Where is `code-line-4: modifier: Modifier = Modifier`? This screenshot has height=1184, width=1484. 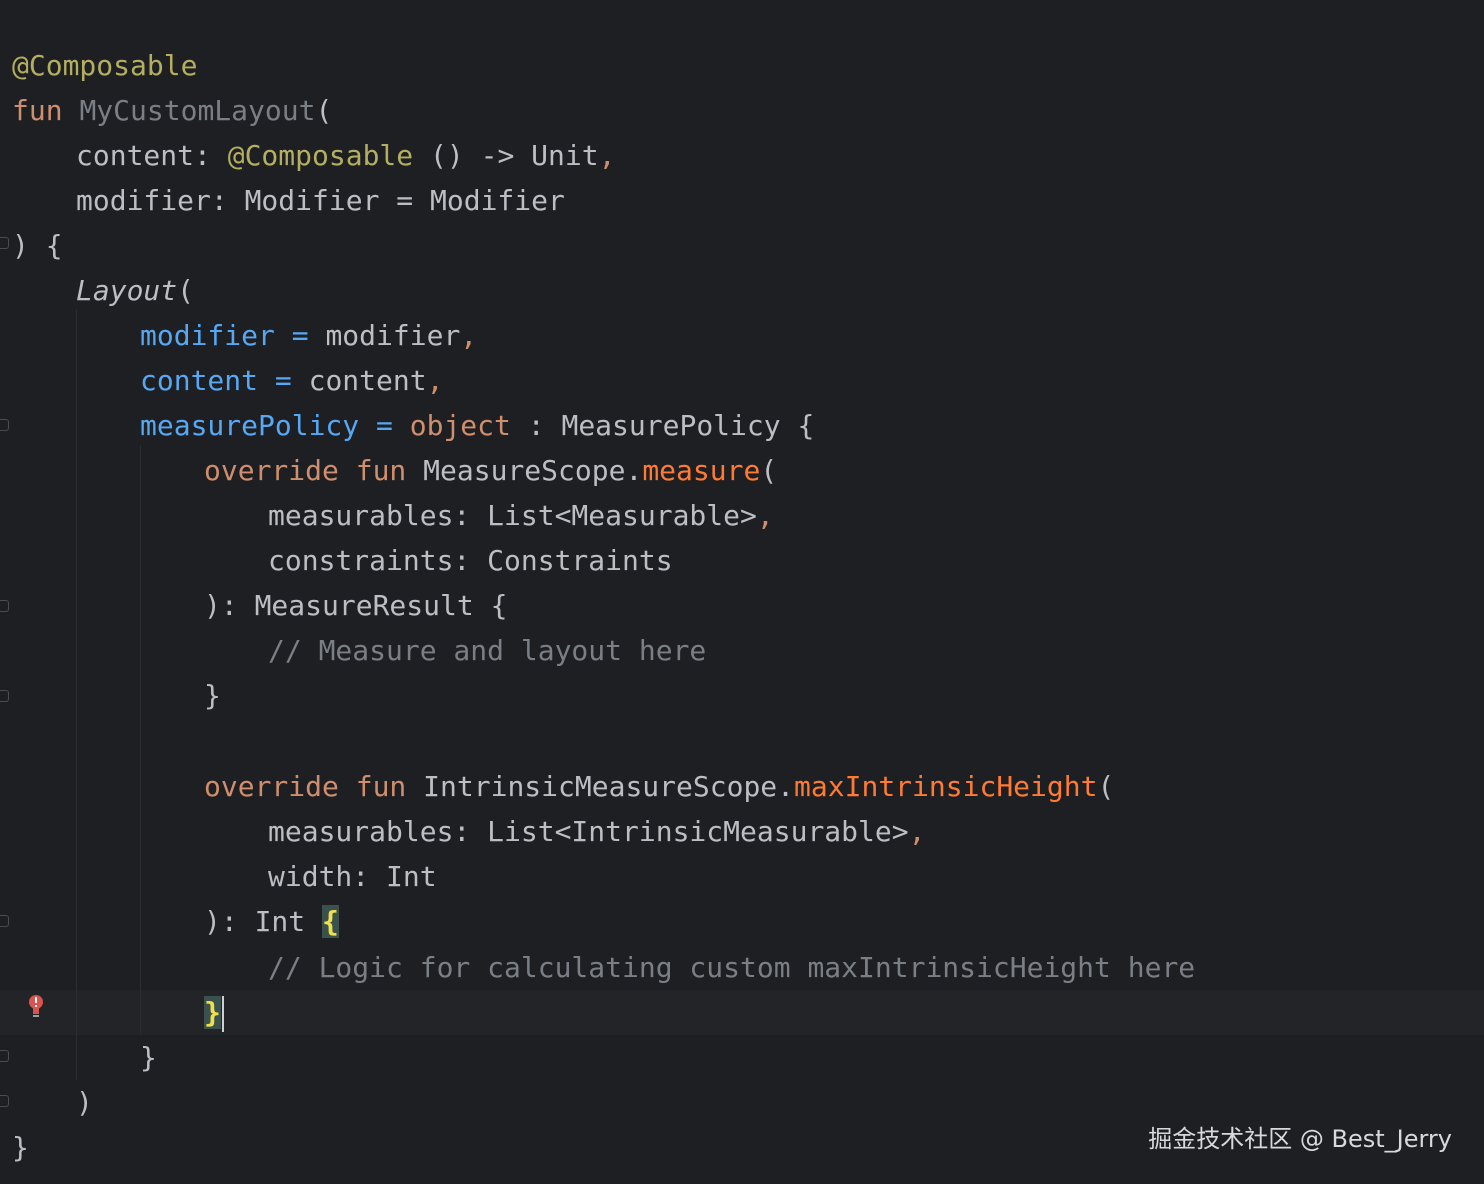 code-line-4: modifier: Modifier = Modifier is located at coordinates (320, 200).